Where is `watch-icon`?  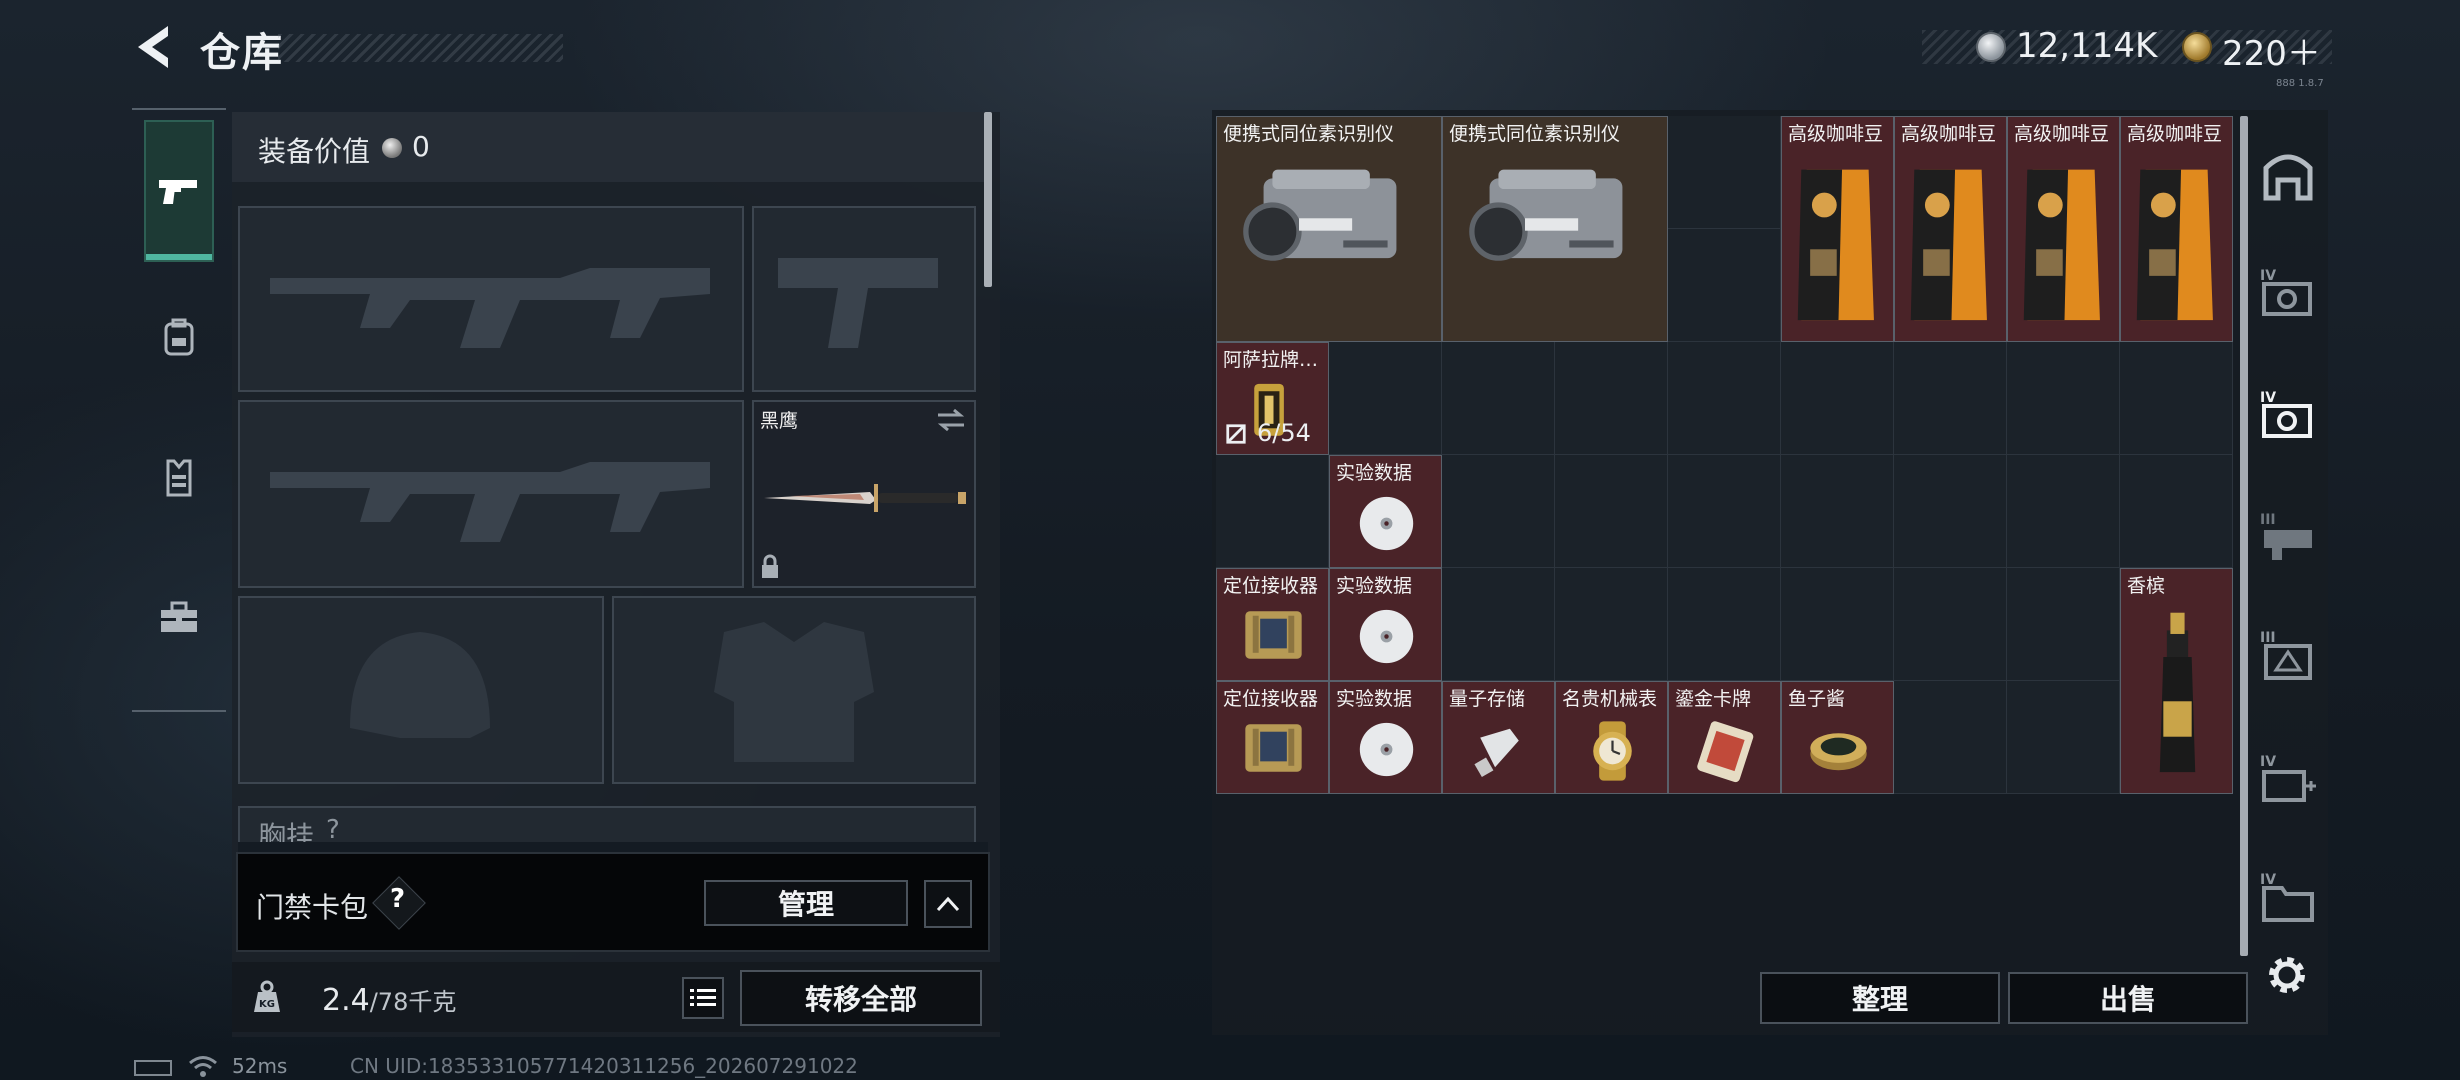 watch-icon is located at coordinates (1612, 751).